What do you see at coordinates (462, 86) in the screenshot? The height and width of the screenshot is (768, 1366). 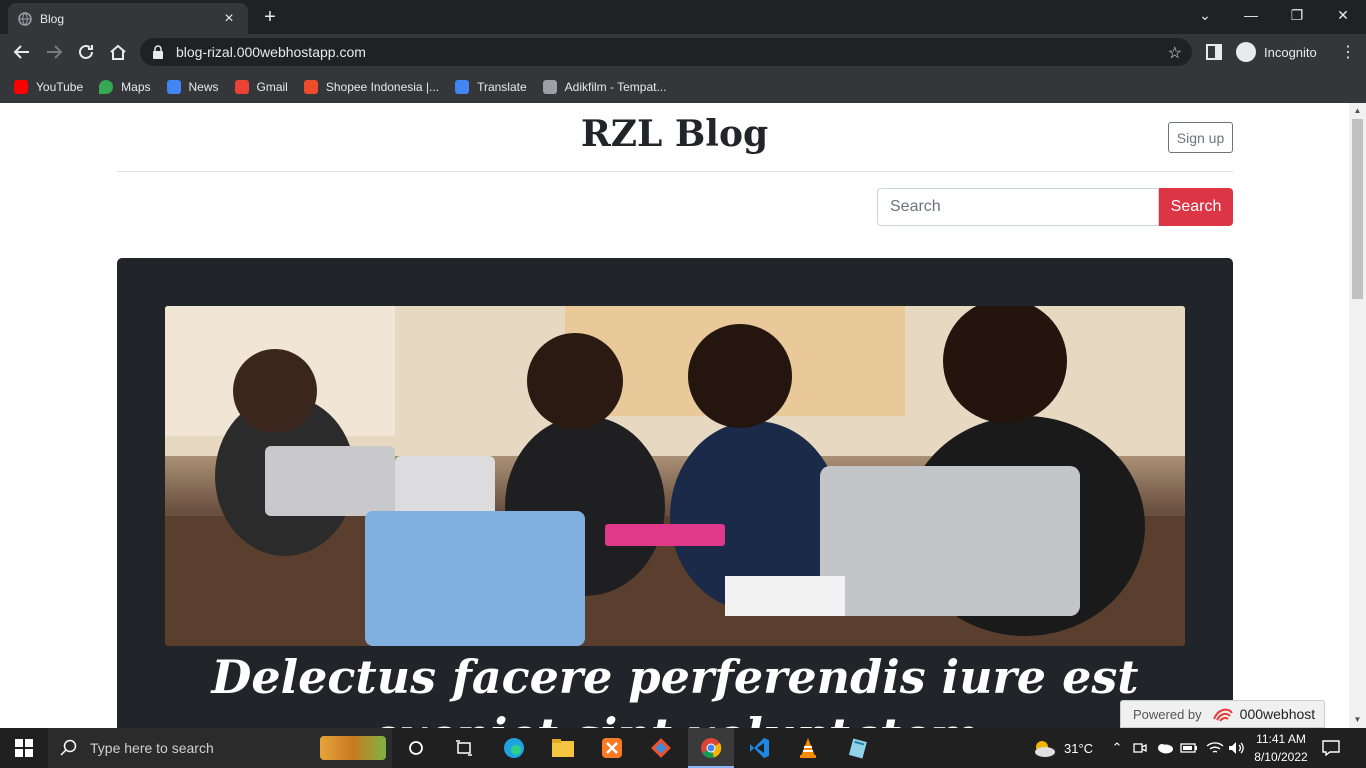 I see `translate-icon` at bounding box center [462, 86].